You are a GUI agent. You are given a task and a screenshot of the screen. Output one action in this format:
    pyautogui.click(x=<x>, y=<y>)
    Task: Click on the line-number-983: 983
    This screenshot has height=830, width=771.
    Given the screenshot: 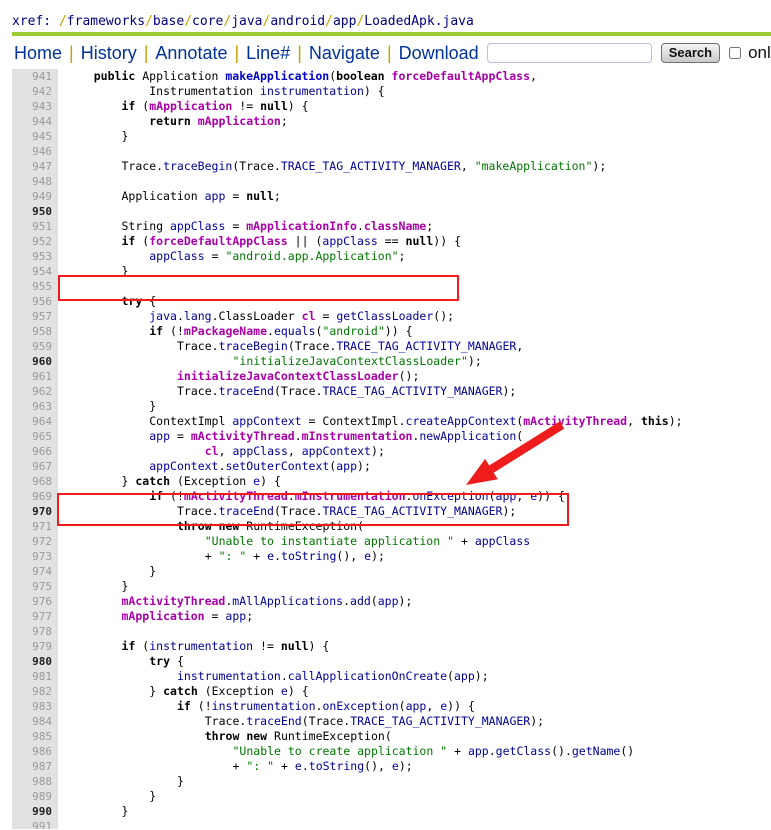 What is the action you would take?
    pyautogui.click(x=35, y=706)
    